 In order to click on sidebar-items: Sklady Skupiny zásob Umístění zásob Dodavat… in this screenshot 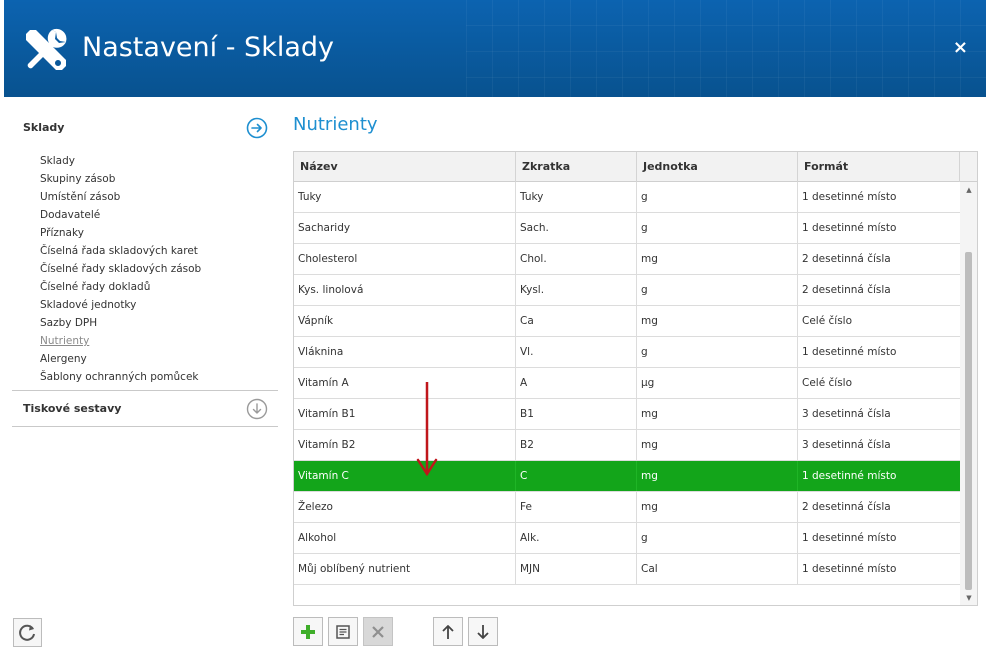, I will do `click(145, 268)`.